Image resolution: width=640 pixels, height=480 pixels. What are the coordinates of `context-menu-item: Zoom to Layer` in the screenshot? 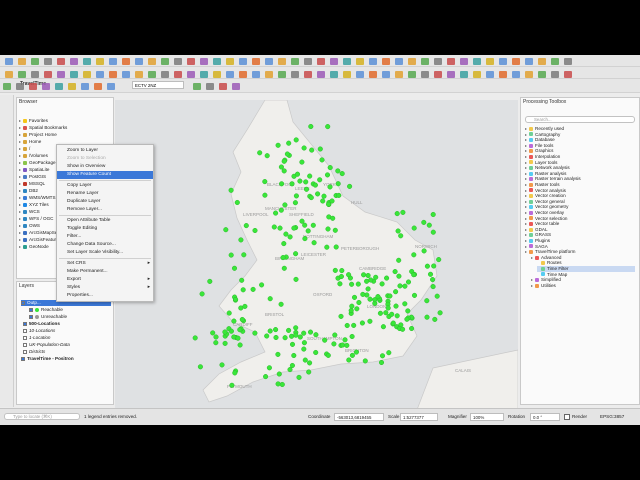 It's located at (105, 151).